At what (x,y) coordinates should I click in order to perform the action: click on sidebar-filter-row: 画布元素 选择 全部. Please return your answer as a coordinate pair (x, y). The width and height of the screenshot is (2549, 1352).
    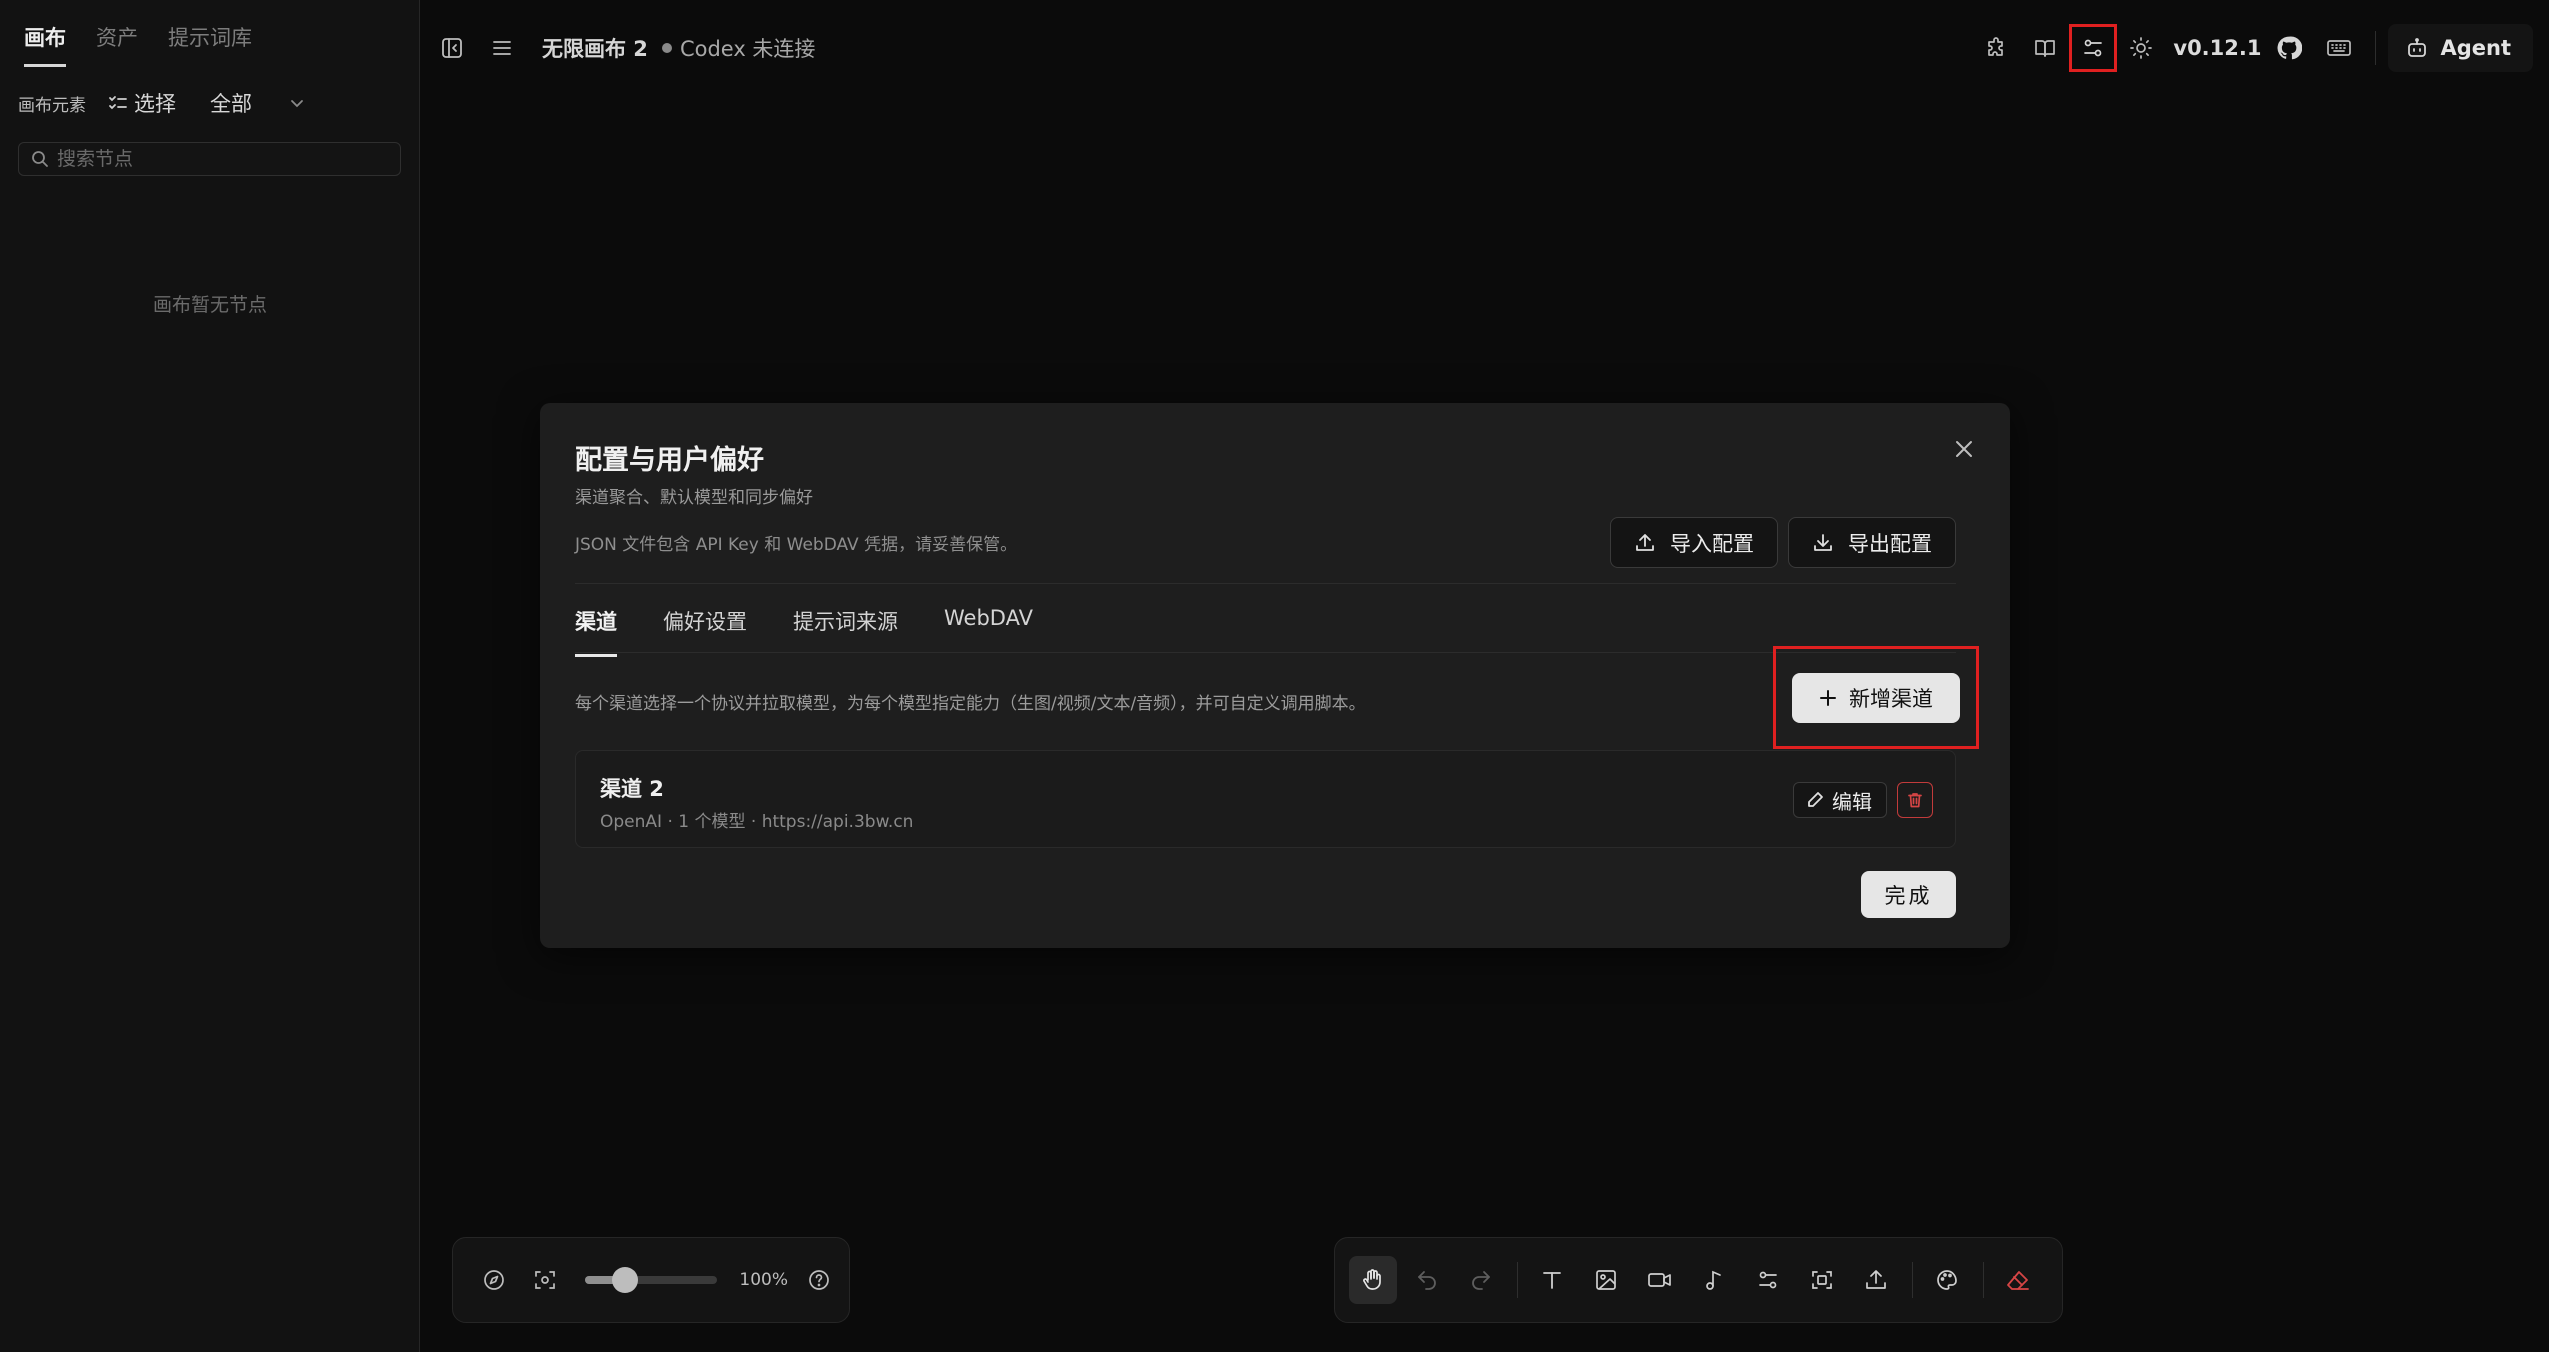
    Looking at the image, I should click on (162, 103).